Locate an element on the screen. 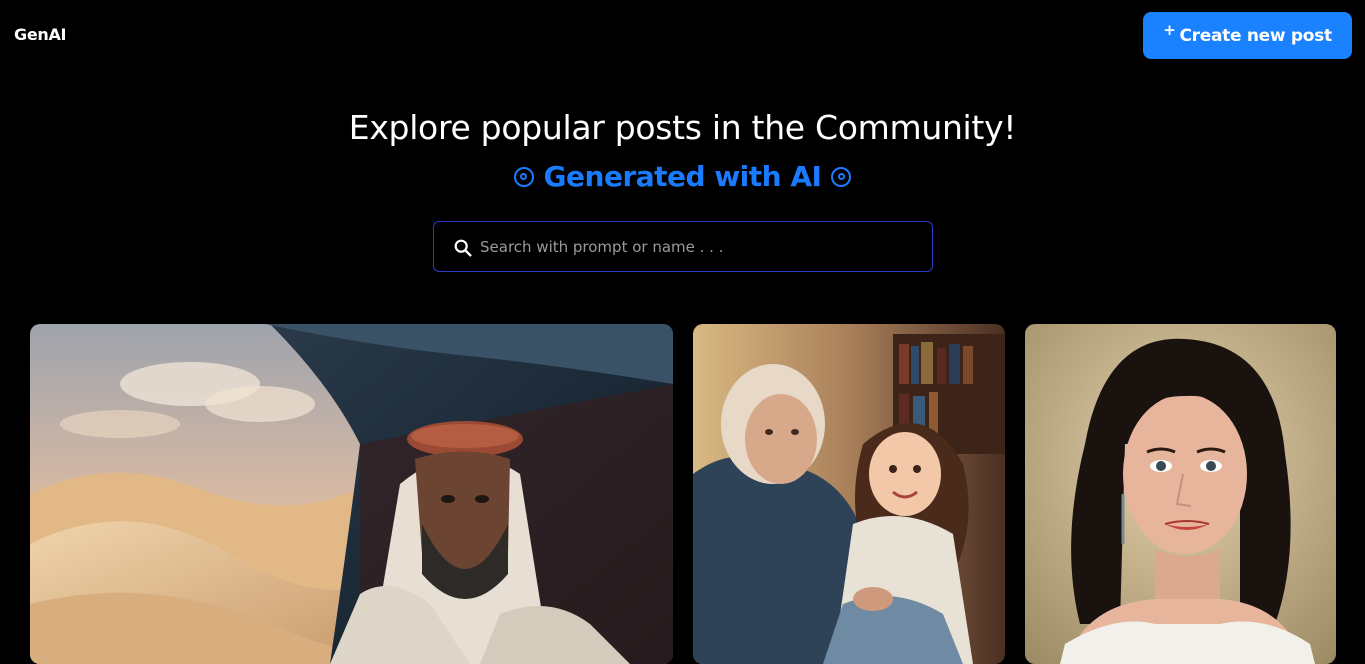 This screenshot has width=1365, height=664. search-icon is located at coordinates (463, 248).